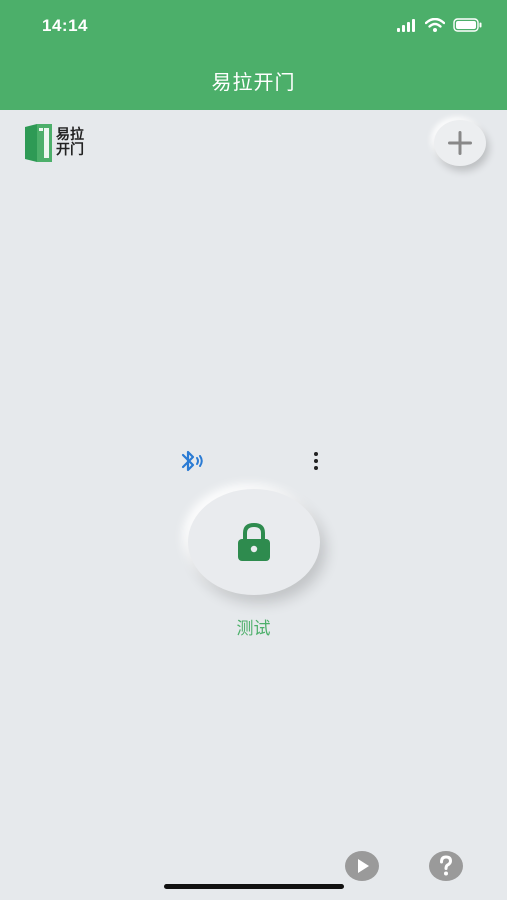 The width and height of the screenshot is (507, 900). What do you see at coordinates (253, 55) in the screenshot?
I see `app-header: 14:14 易拉开门` at bounding box center [253, 55].